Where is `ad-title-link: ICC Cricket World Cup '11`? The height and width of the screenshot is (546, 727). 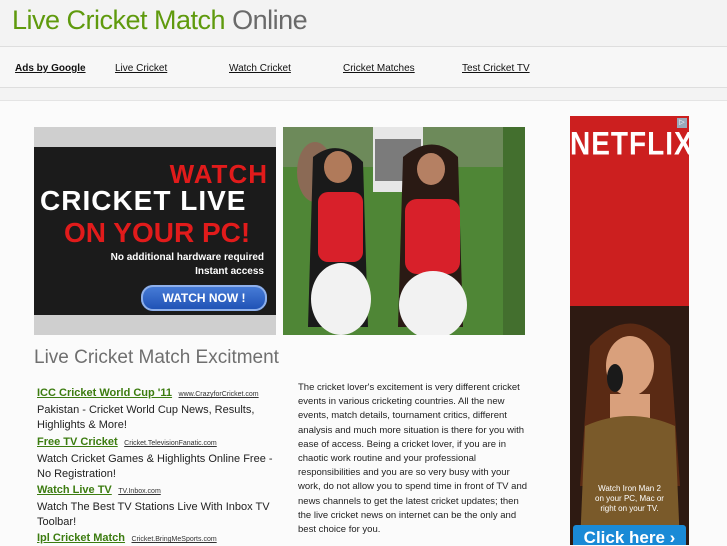
ad-title-link: ICC Cricket World Cup '11 is located at coordinates (104, 393).